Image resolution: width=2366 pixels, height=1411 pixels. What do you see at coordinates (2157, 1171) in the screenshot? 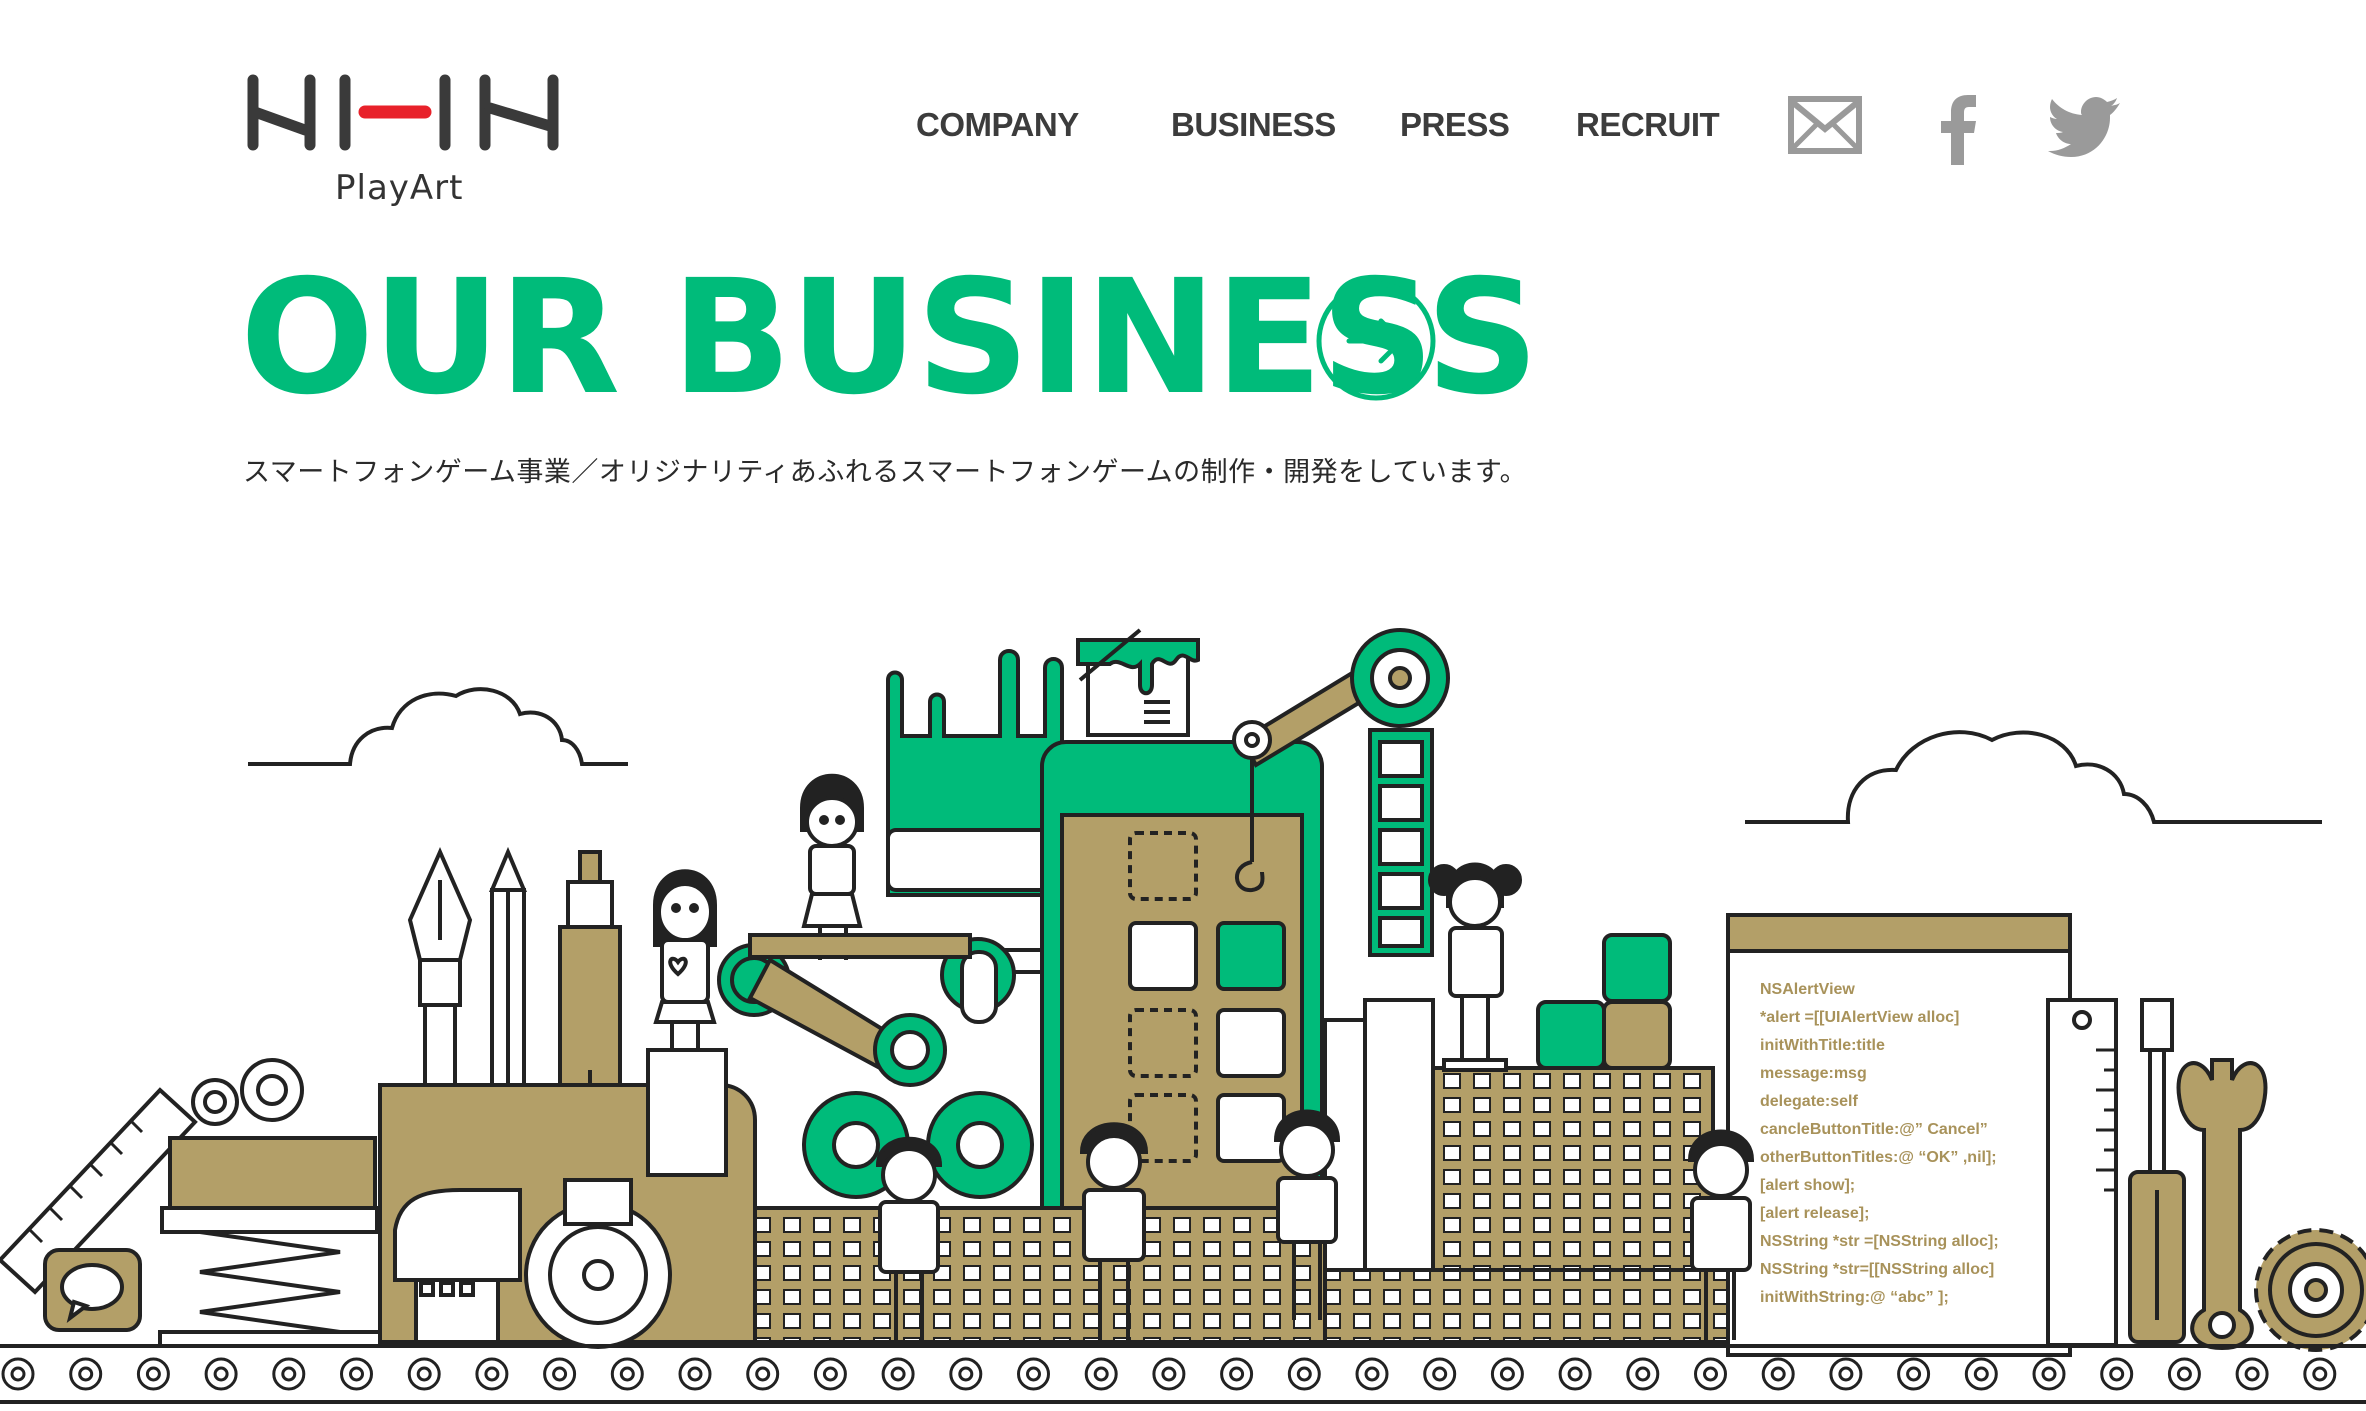
I see `screwdriver` at bounding box center [2157, 1171].